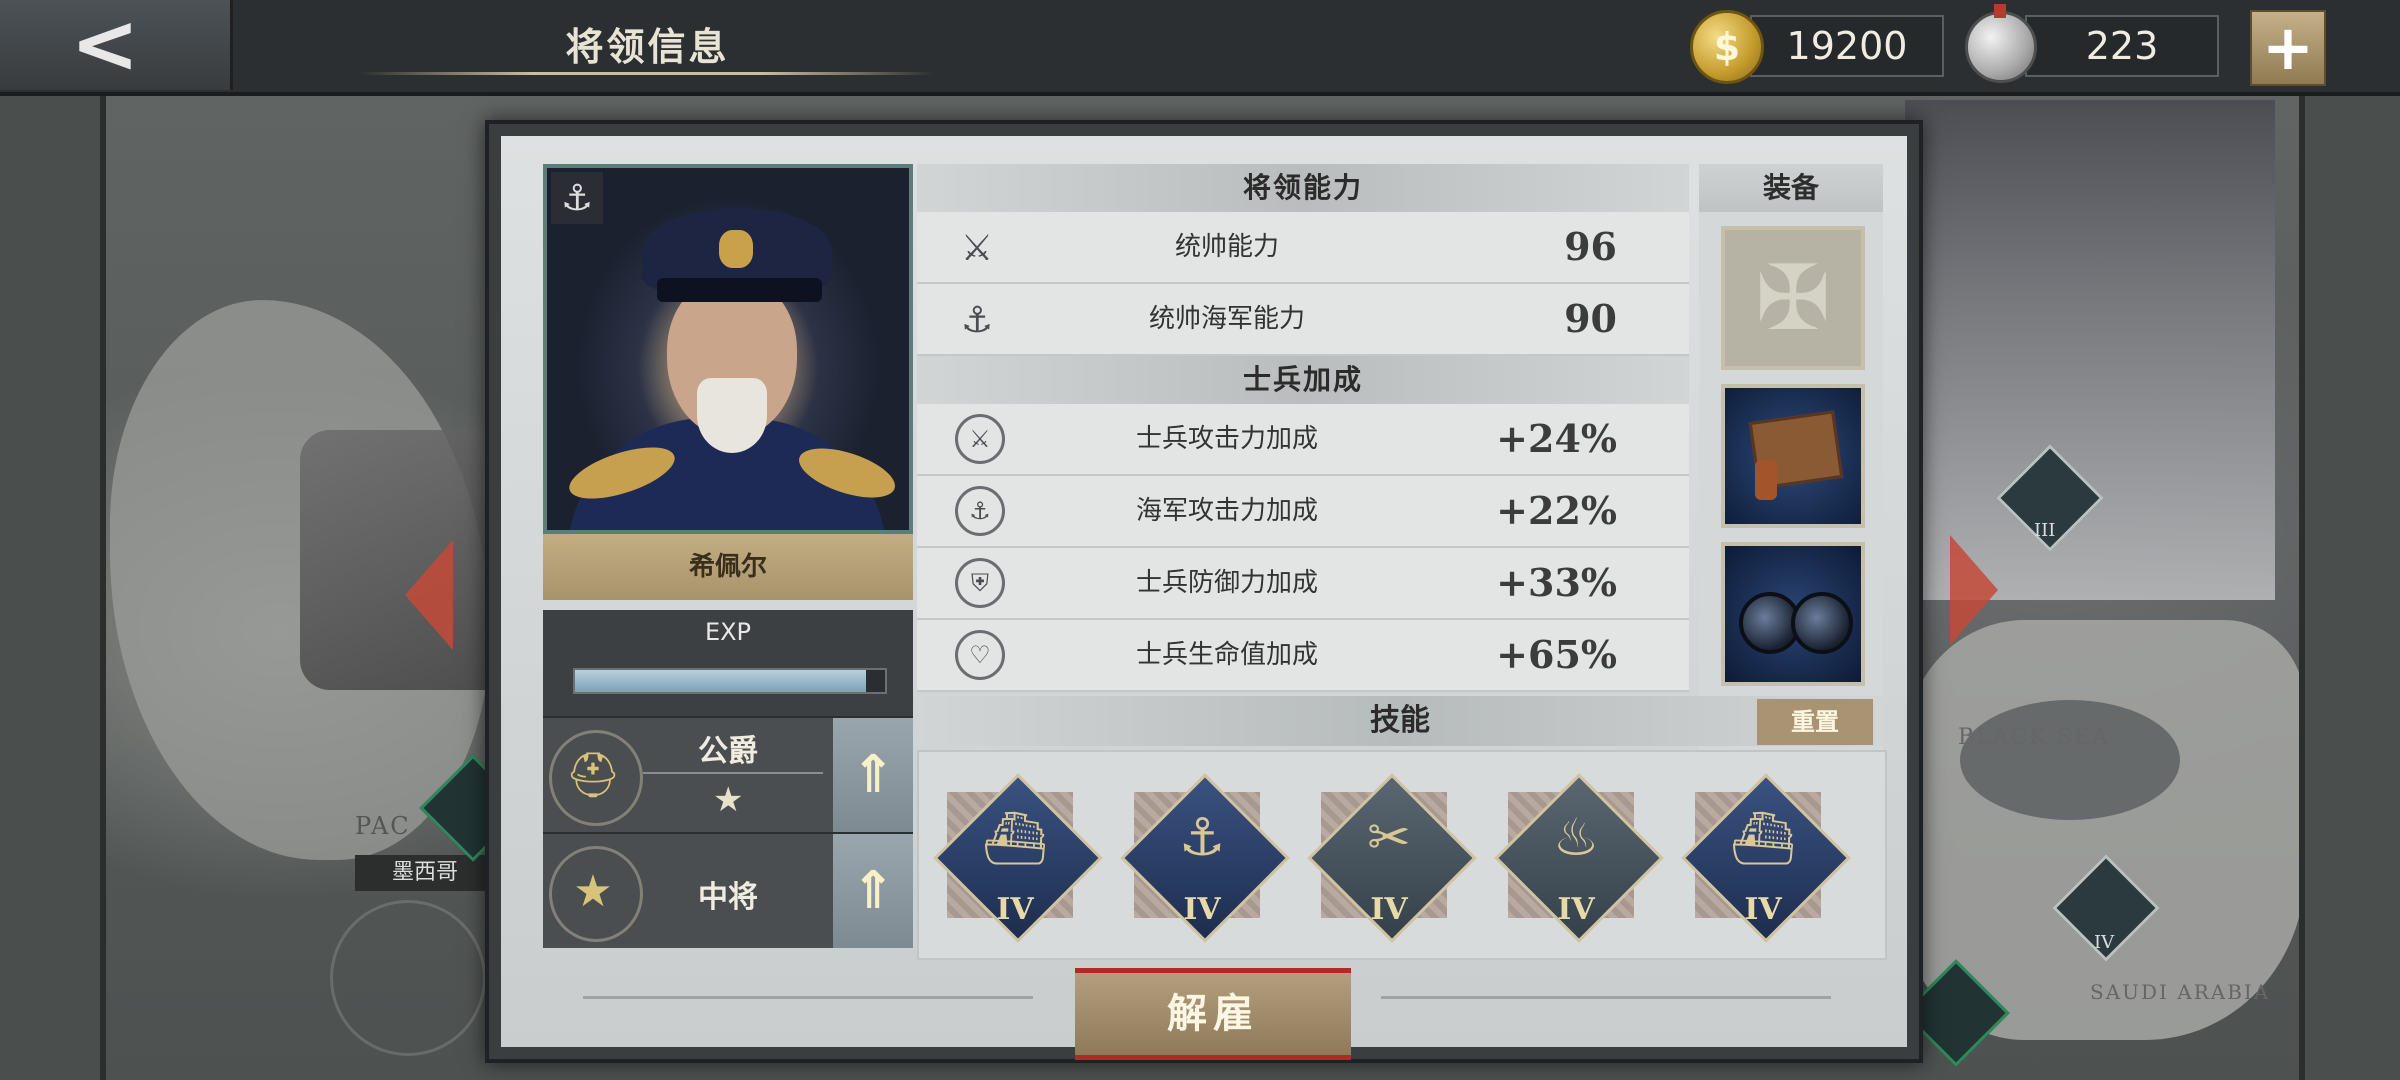  I want to click on ability-value: 90, so click(1590, 318).